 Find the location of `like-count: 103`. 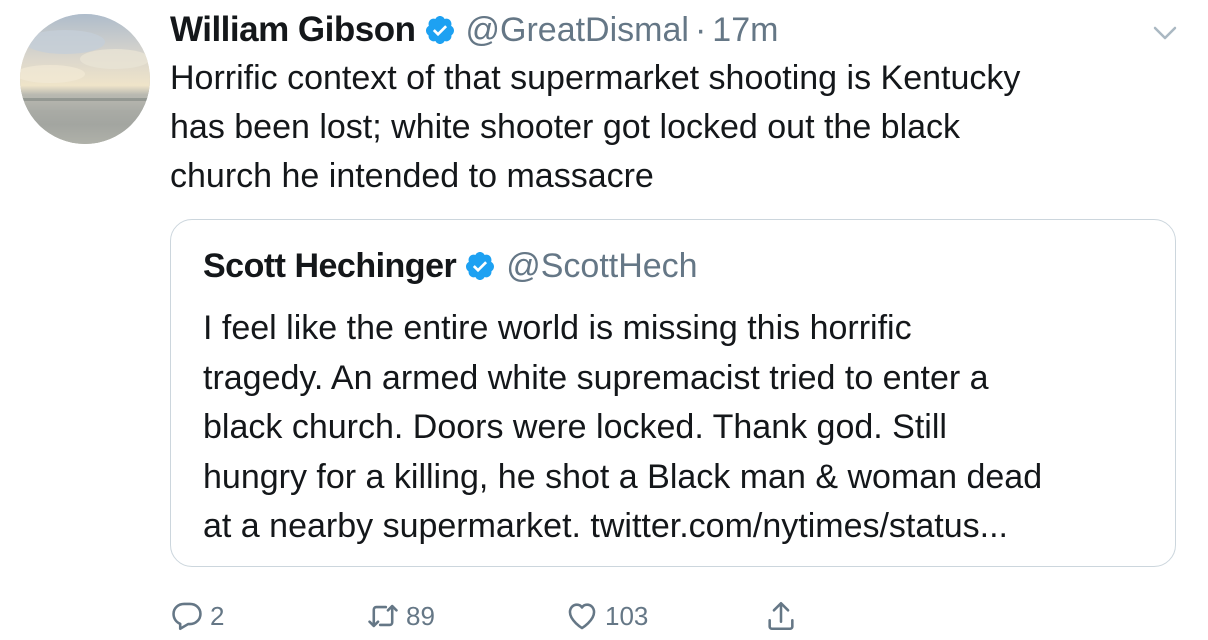

like-count: 103 is located at coordinates (627, 615).